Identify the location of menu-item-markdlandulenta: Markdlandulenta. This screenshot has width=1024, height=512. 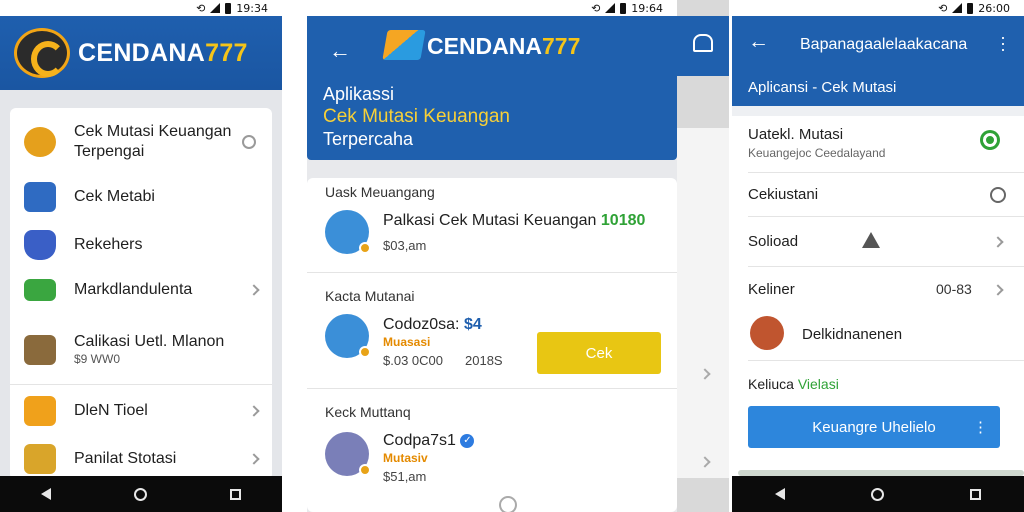
(141, 290).